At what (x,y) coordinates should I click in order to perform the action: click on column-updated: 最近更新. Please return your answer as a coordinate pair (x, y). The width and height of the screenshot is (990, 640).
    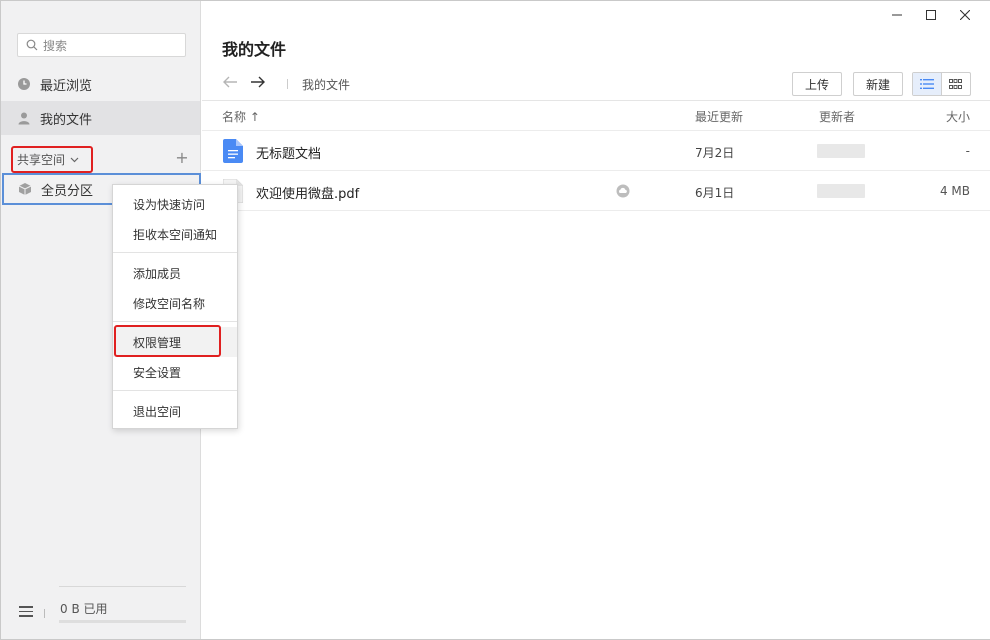
    Looking at the image, I should click on (719, 116).